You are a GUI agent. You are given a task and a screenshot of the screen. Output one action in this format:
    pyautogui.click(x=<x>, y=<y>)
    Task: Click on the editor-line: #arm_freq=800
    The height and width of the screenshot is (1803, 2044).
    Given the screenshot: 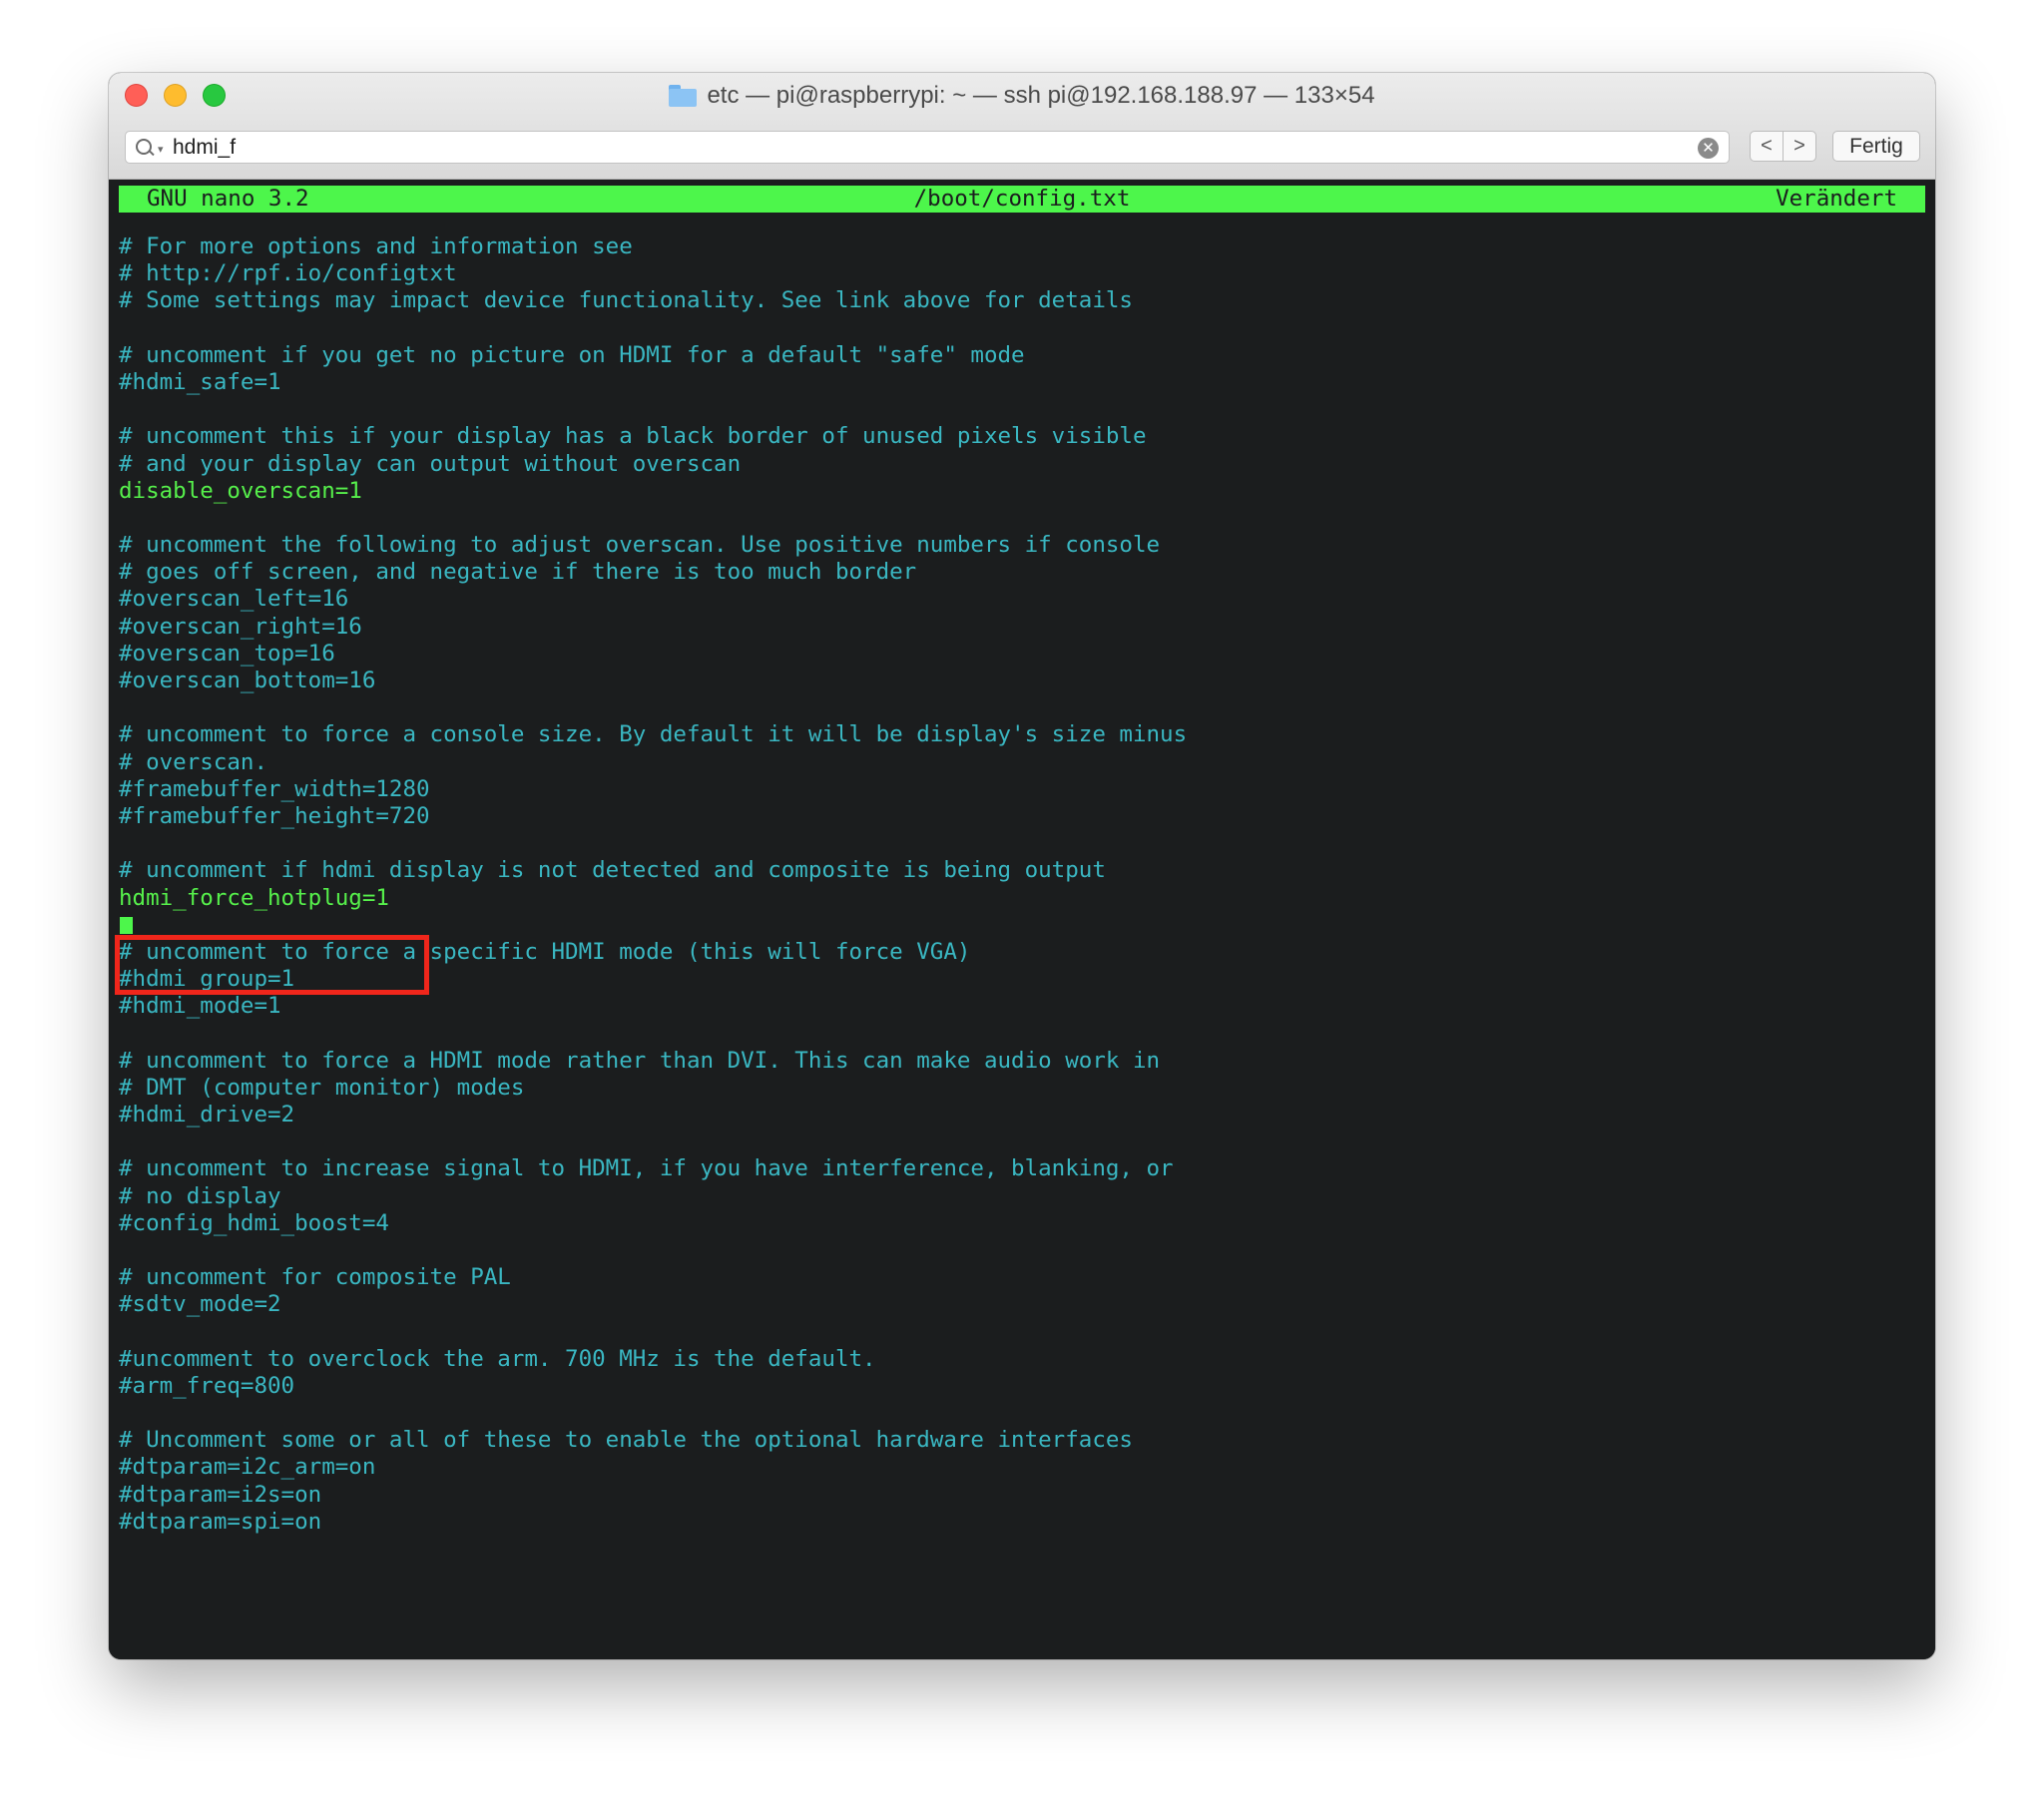 What is the action you would take?
    pyautogui.click(x=1022, y=1386)
    